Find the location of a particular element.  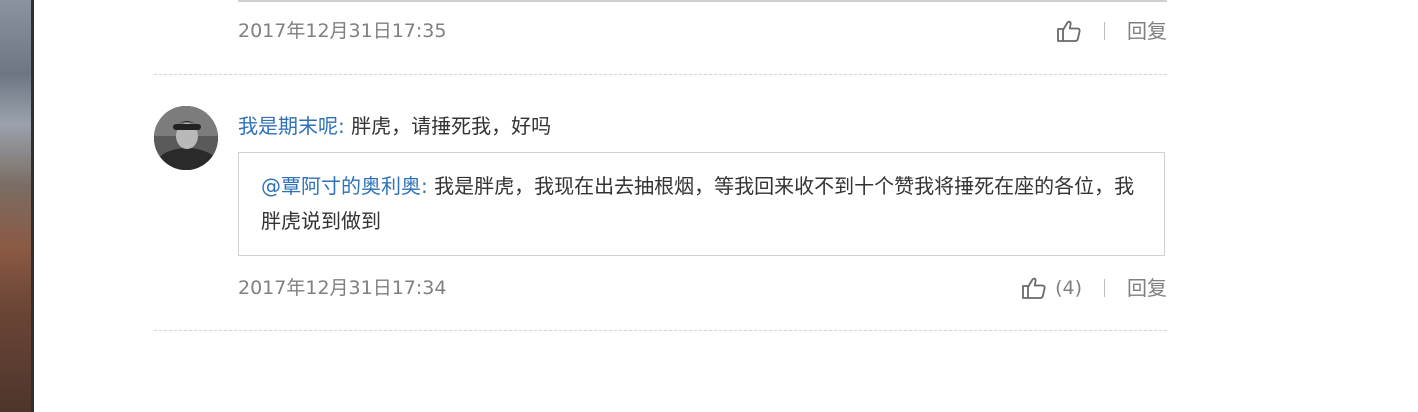

comment-timestamp: 2017年12月31日17:35 is located at coordinates (342, 31).